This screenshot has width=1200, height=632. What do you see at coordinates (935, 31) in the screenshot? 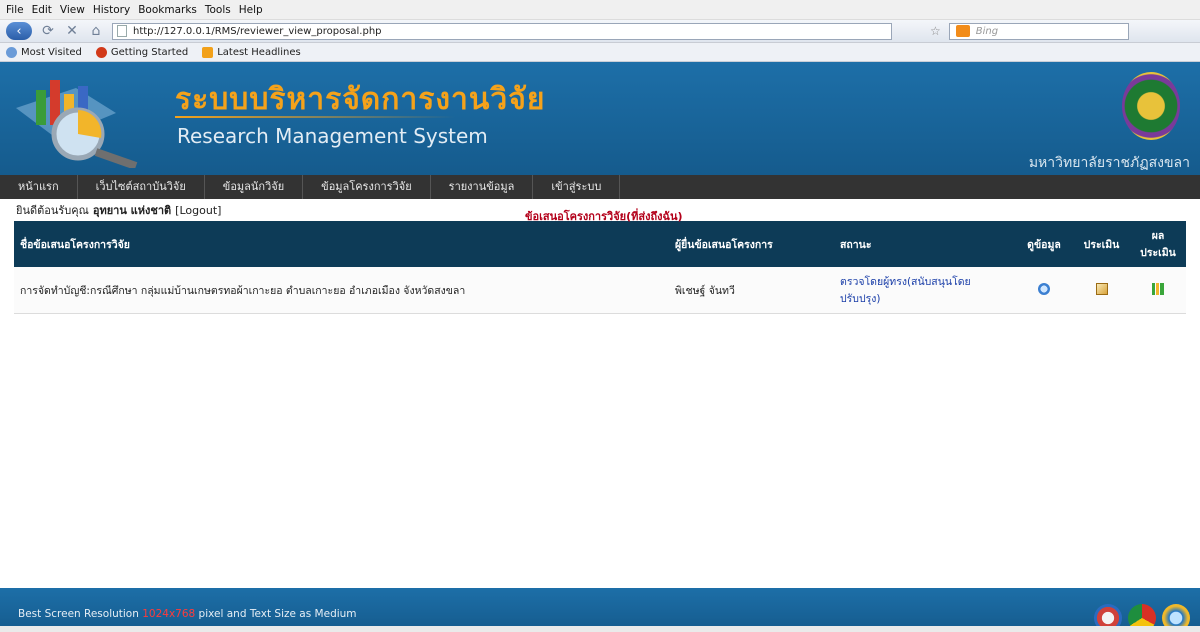
I see `bookmark-star-icon: ☆` at bounding box center [935, 31].